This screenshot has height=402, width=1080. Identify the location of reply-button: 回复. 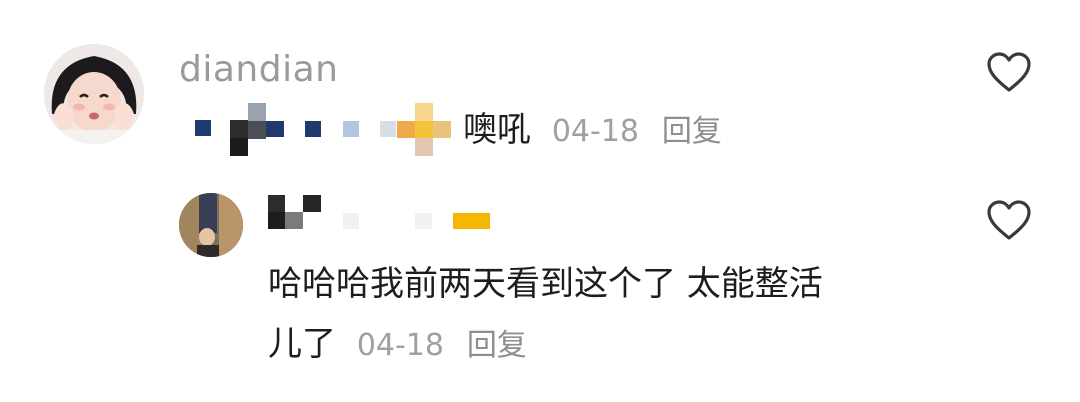
(692, 131).